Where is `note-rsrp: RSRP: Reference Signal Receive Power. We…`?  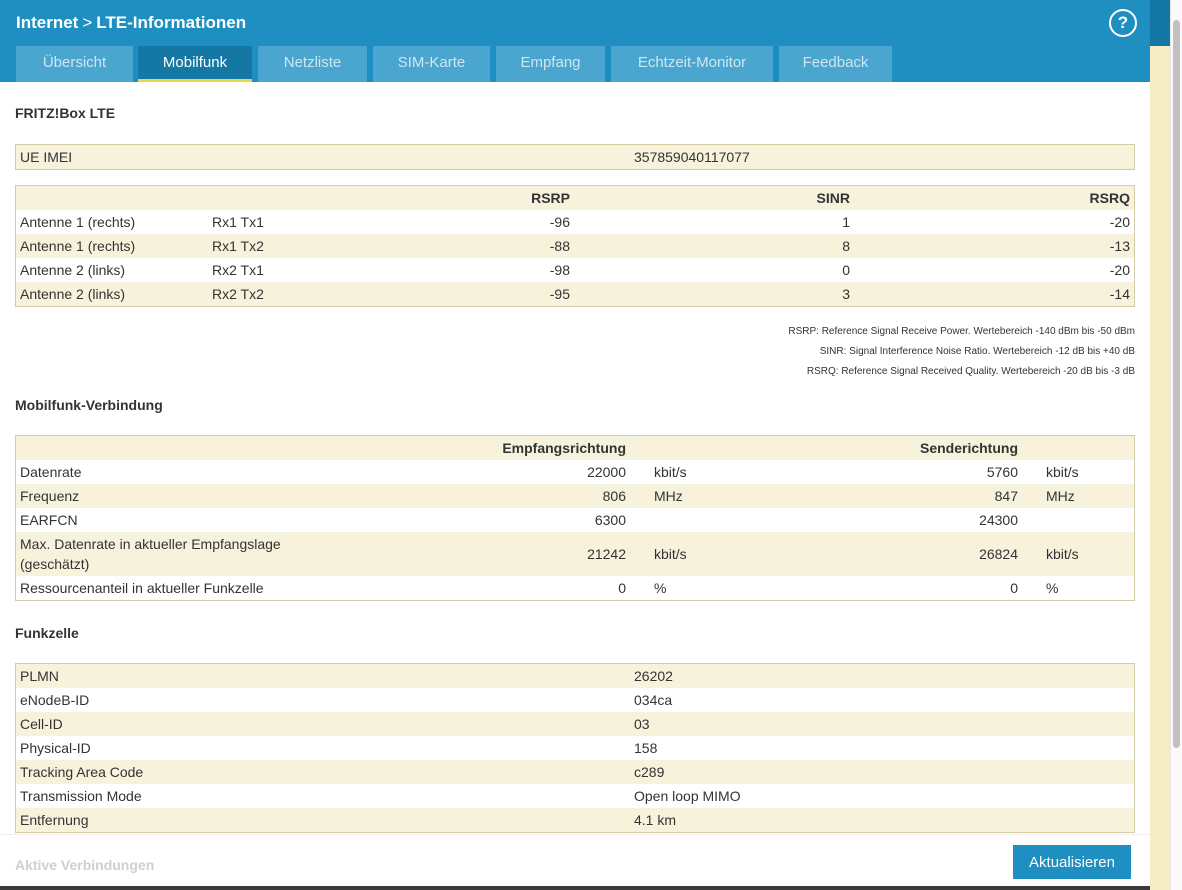
note-rsrp: RSRP: Reference Signal Receive Power. We… is located at coordinates (961, 331).